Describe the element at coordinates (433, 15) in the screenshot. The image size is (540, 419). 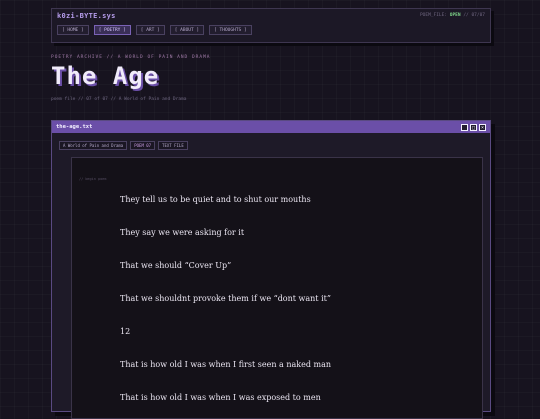
I see `status-label: POEM_FILE:` at that location.